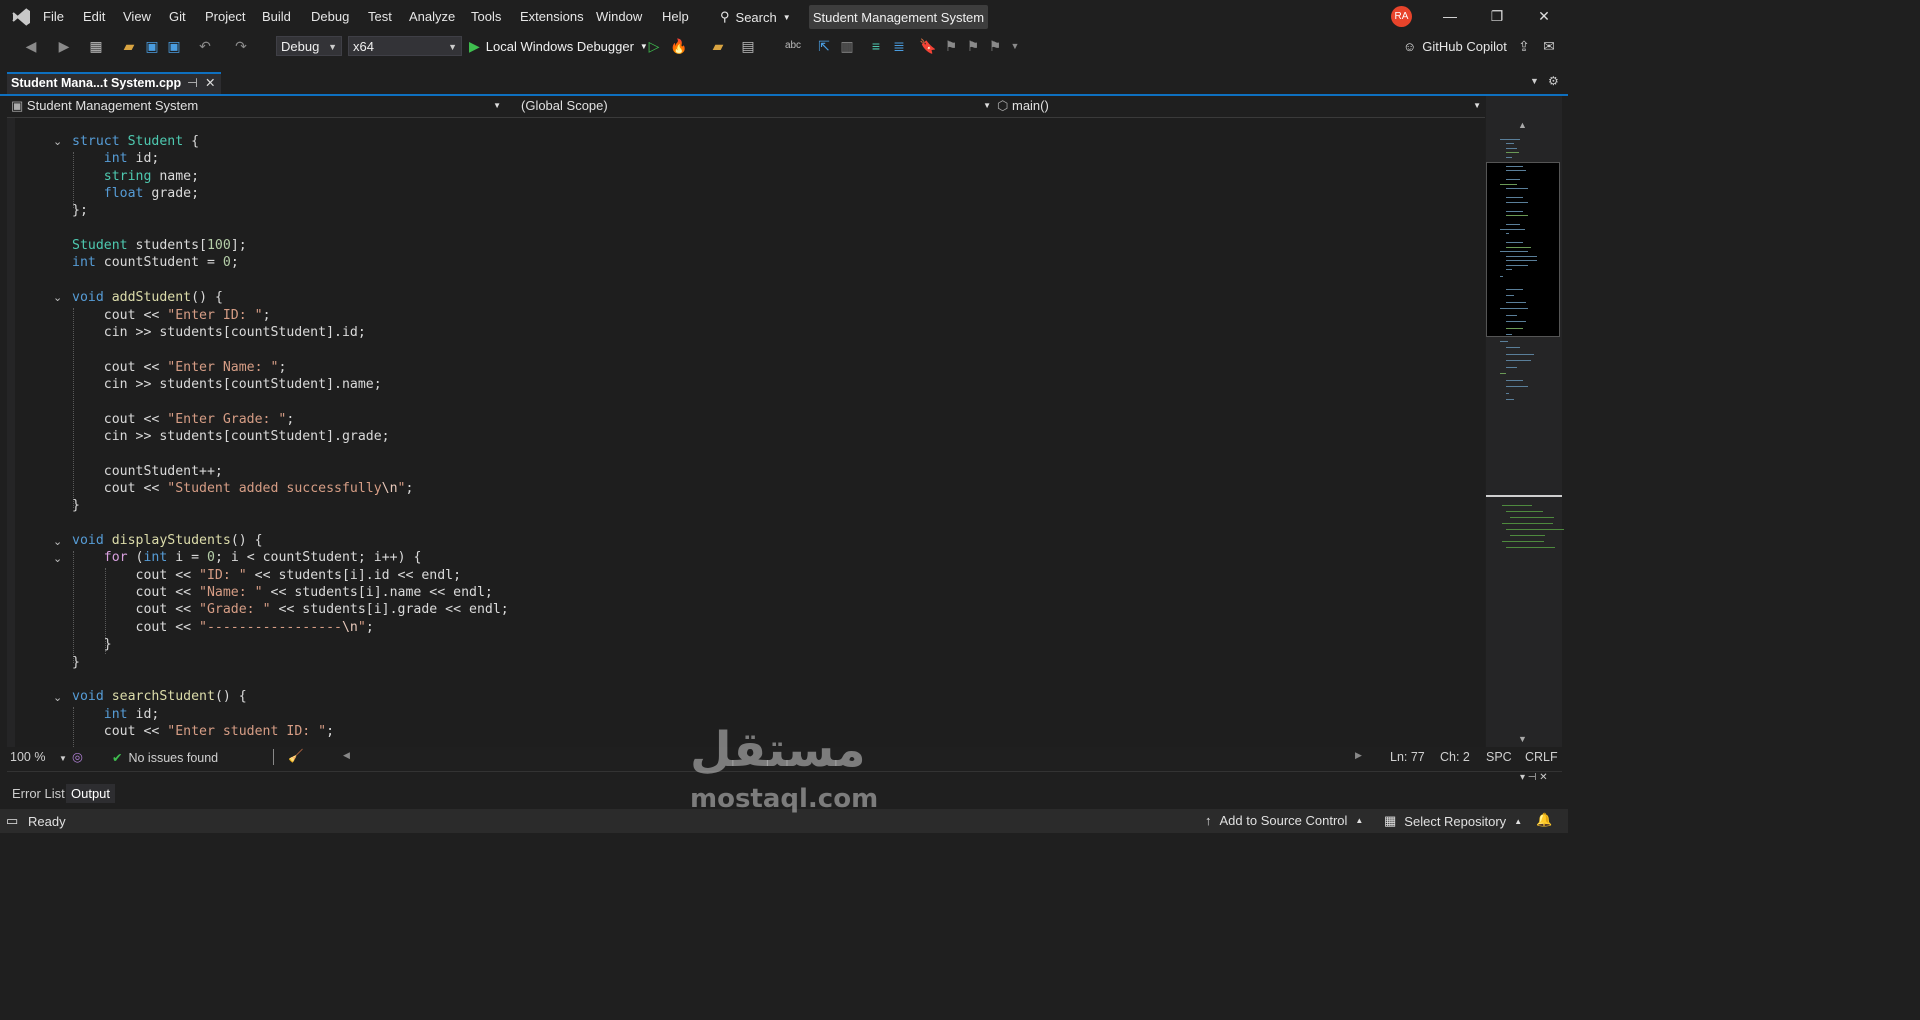 The width and height of the screenshot is (1920, 1020). What do you see at coordinates (1401, 16) in the screenshot?
I see `avatar: RA` at bounding box center [1401, 16].